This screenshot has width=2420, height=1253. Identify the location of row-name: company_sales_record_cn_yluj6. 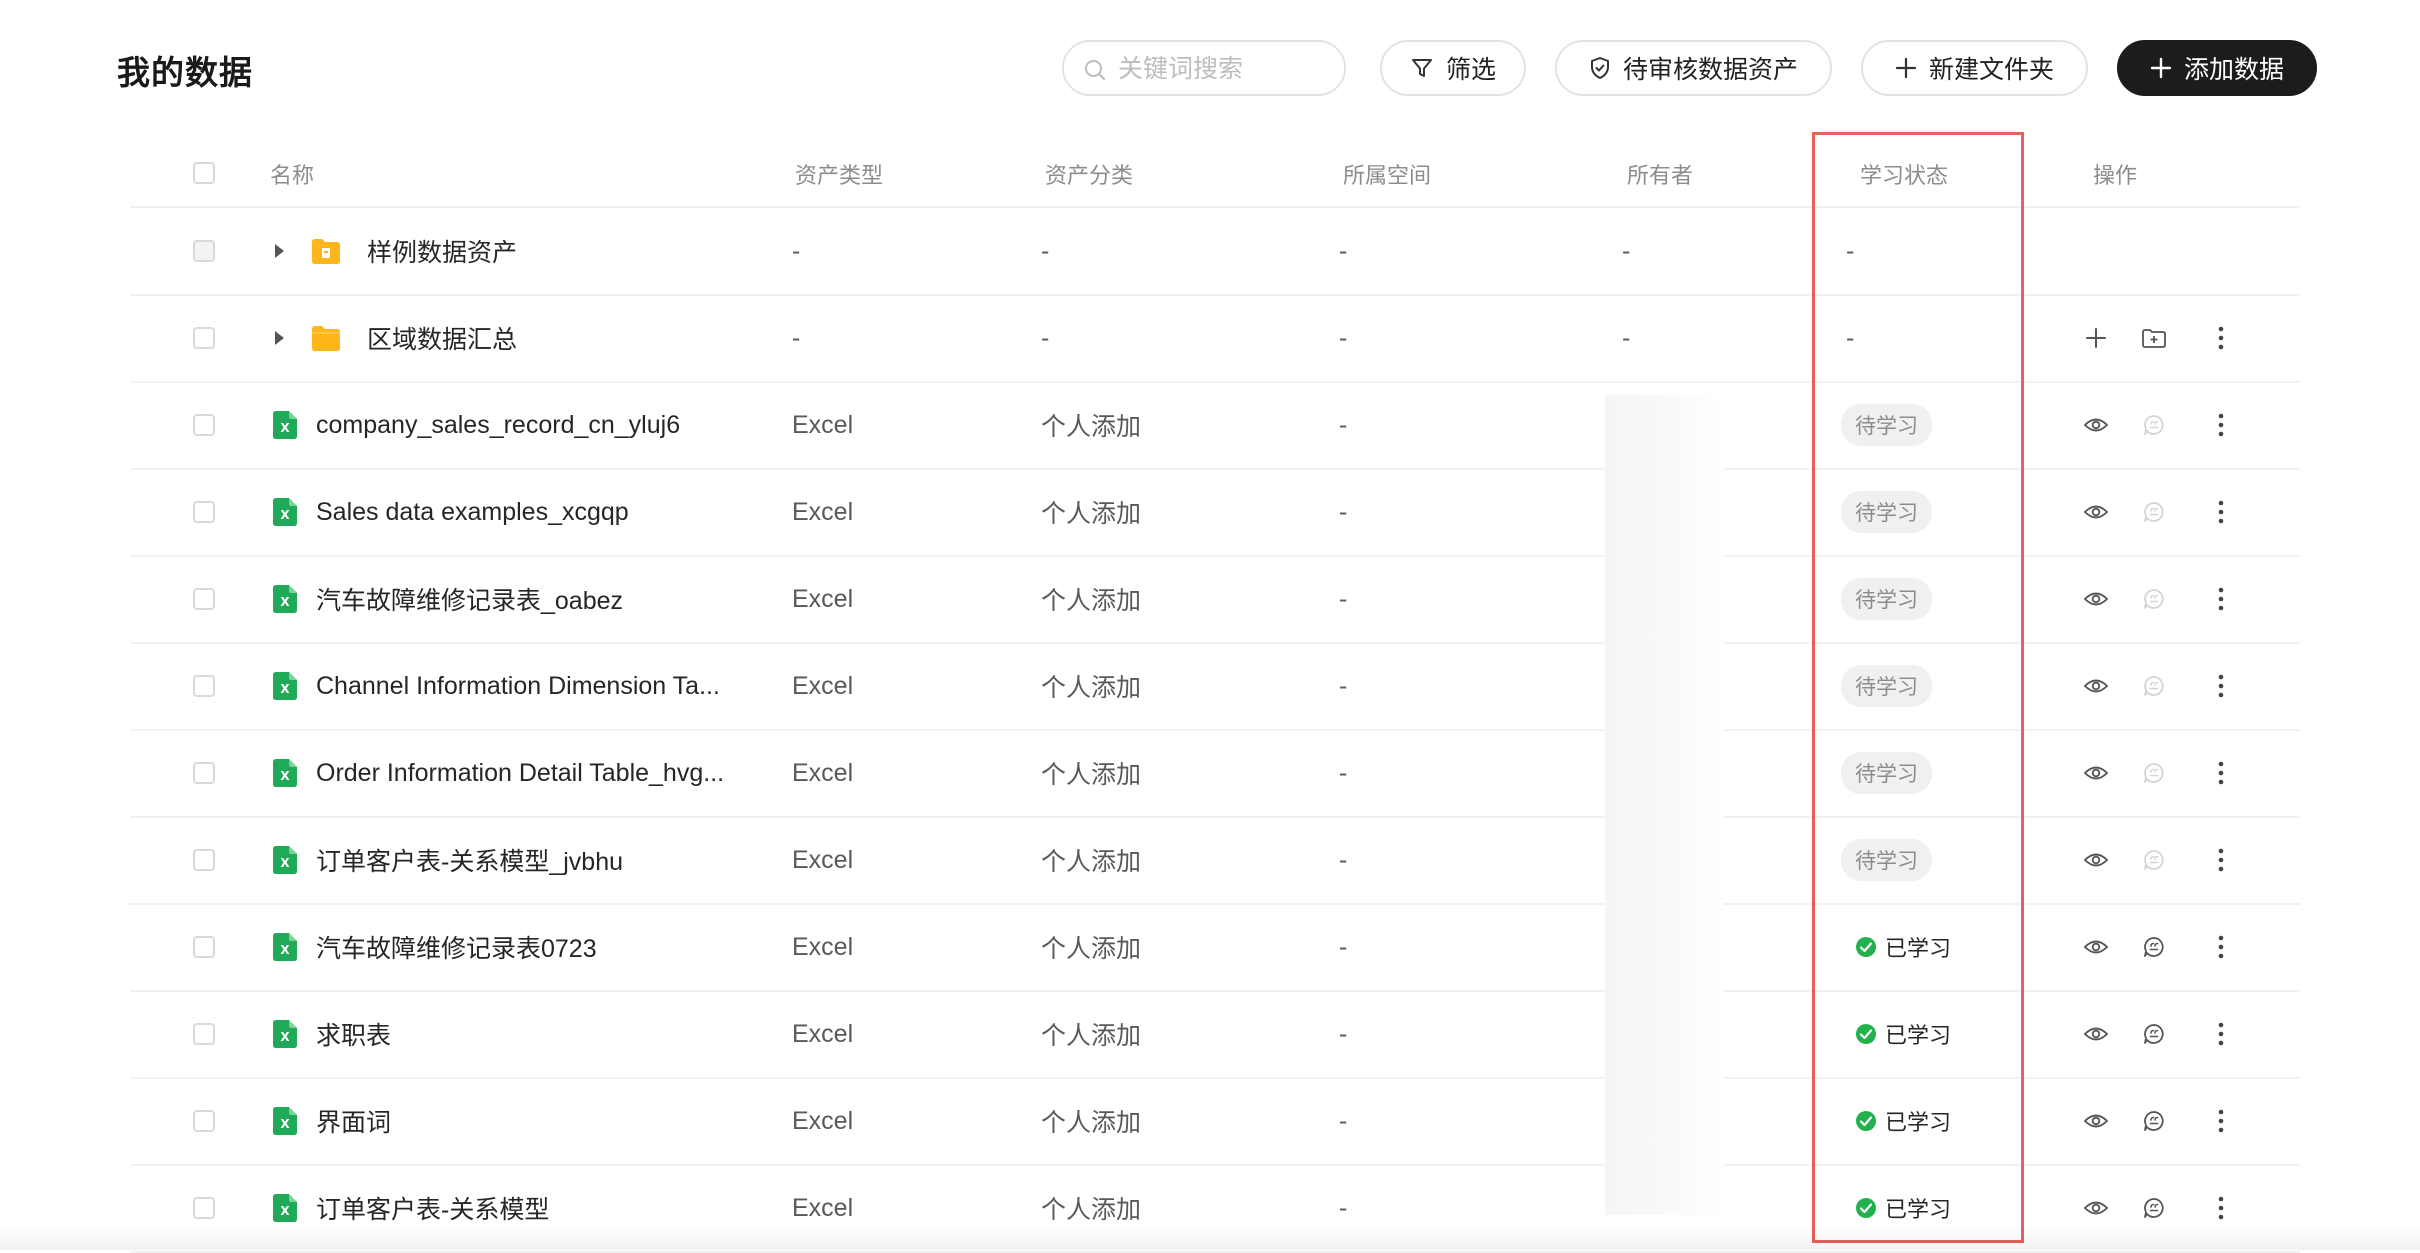
(498, 425).